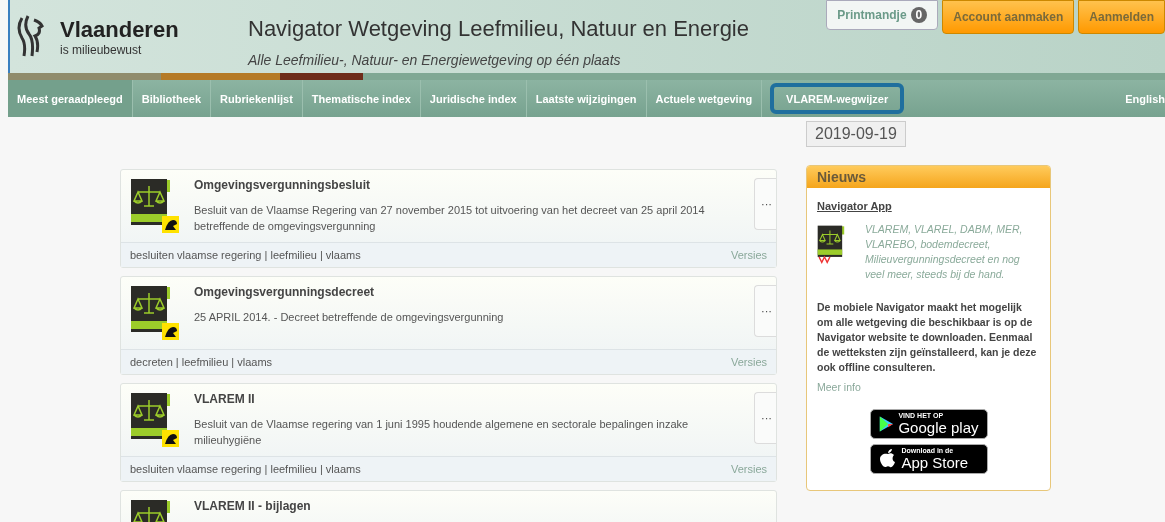  What do you see at coordinates (586, 98) in the screenshot?
I see `nav-tab: Laatste wijzigingen` at bounding box center [586, 98].